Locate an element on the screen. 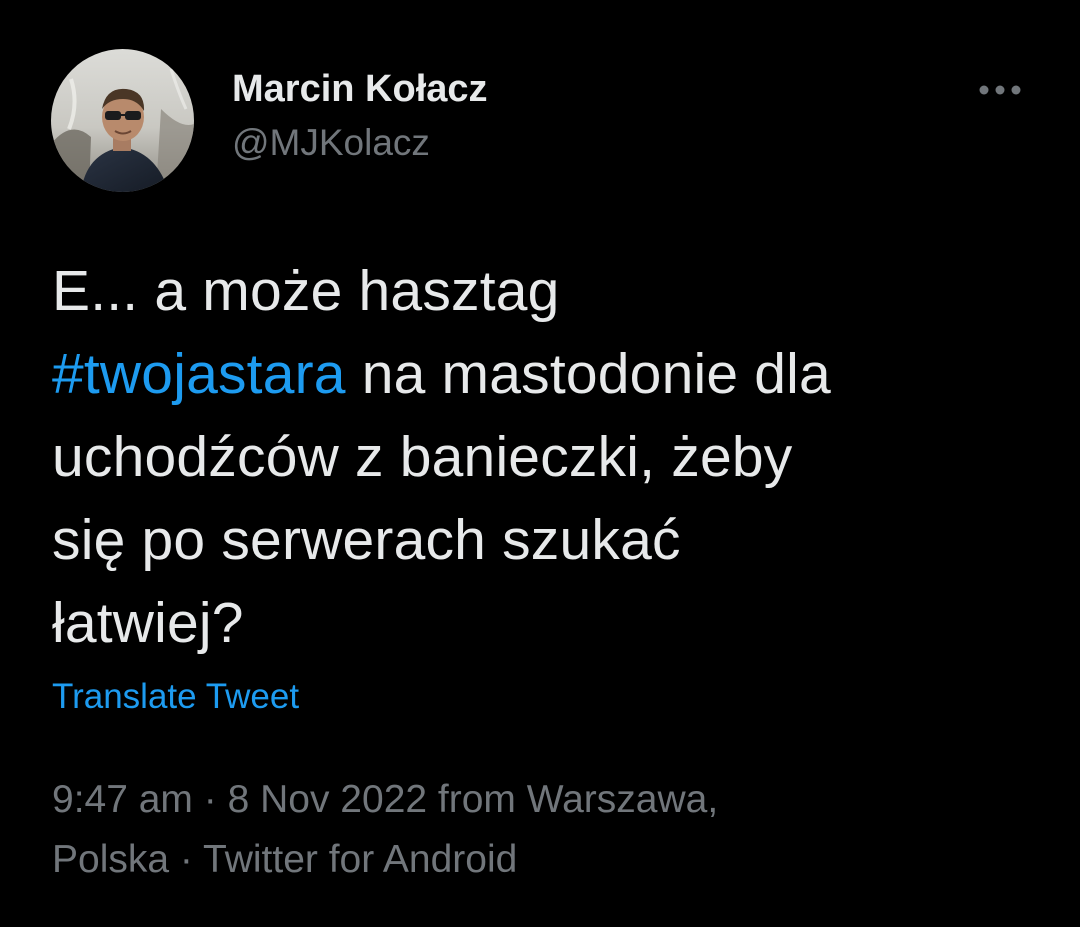 This screenshot has height=927, width=1080. tweet-text-segment: na mastodonie dla is located at coordinates (588, 374).